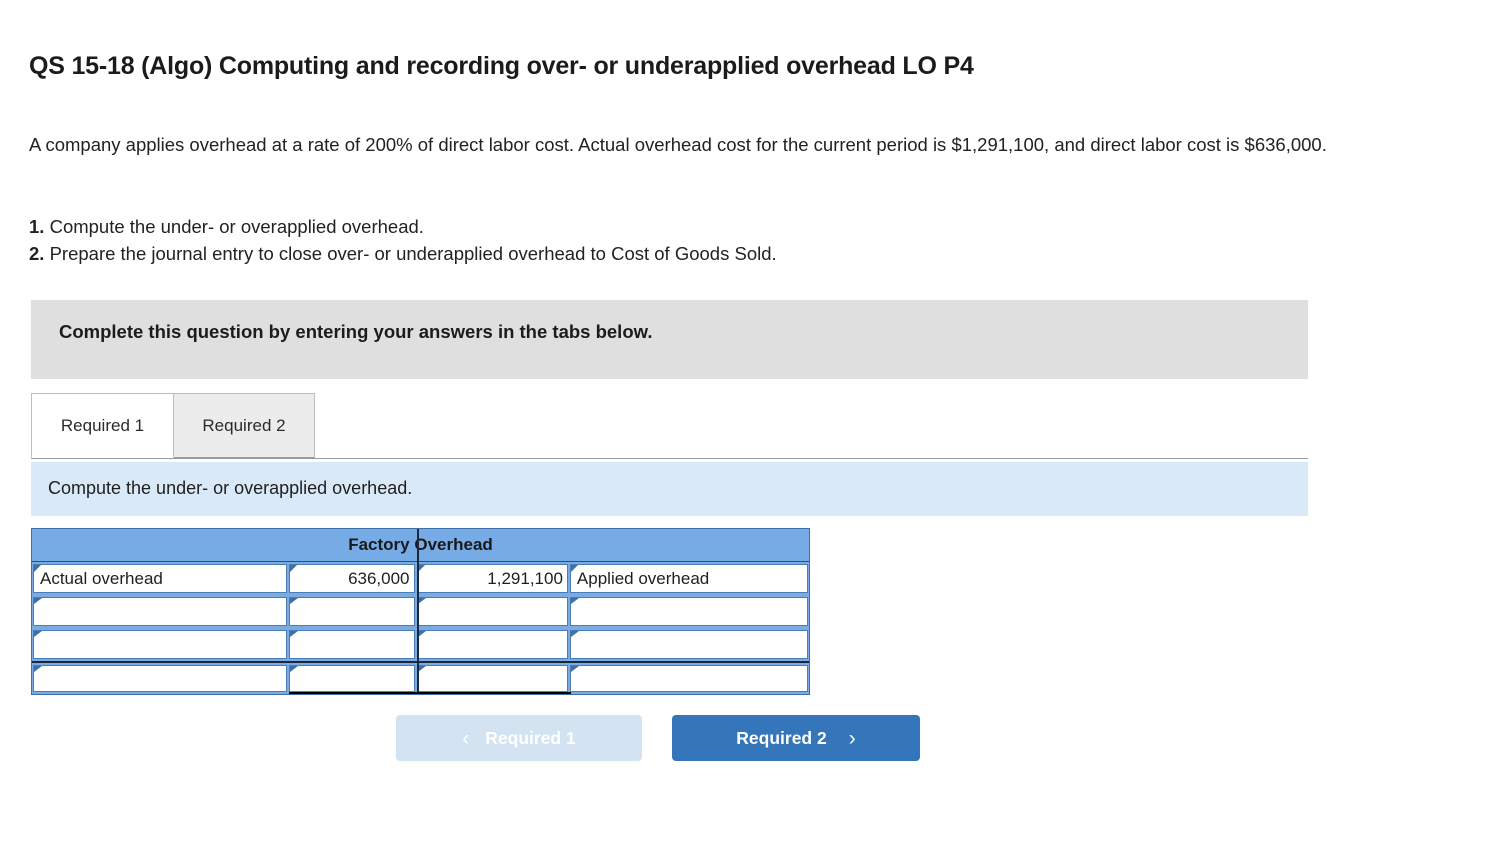 The width and height of the screenshot is (1488, 859). Describe the element at coordinates (379, 578) in the screenshot. I see `debit-amount-value: 636,000` at that location.